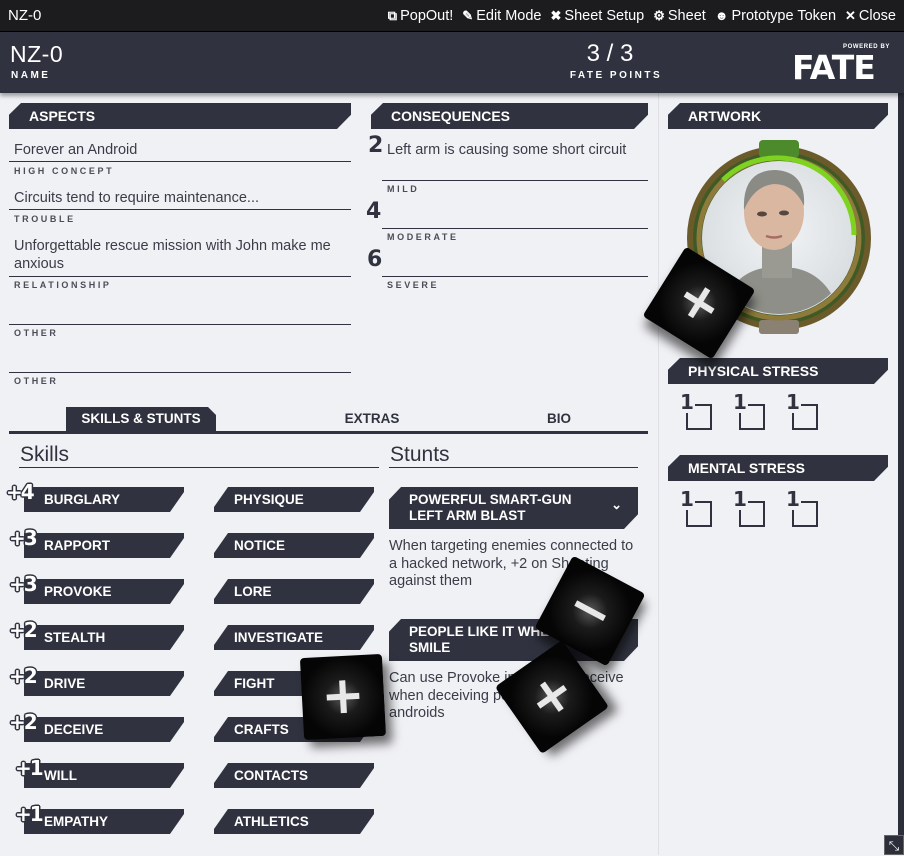 The width and height of the screenshot is (904, 856). I want to click on prototype-token-label: Prototype Token, so click(784, 15).